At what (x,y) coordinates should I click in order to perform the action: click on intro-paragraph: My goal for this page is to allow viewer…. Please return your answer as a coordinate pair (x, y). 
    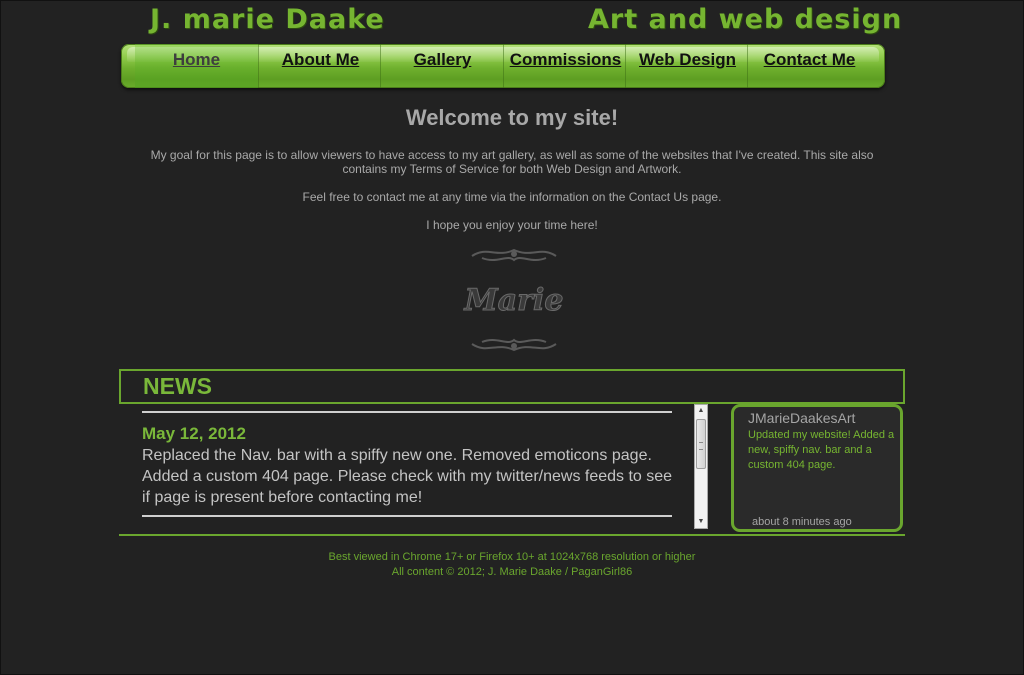
    Looking at the image, I should click on (512, 162).